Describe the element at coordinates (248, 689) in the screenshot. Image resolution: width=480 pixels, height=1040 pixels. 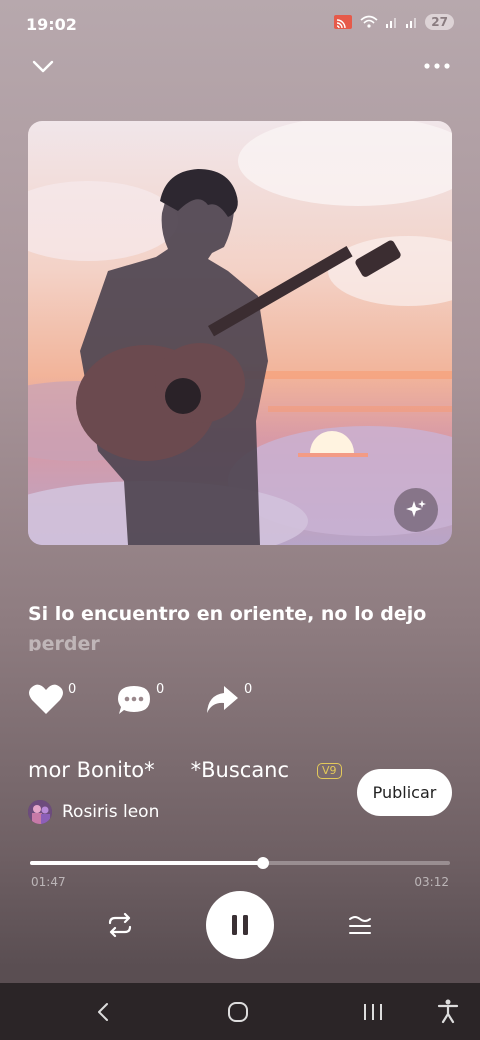
I see `share-count: 0` at that location.